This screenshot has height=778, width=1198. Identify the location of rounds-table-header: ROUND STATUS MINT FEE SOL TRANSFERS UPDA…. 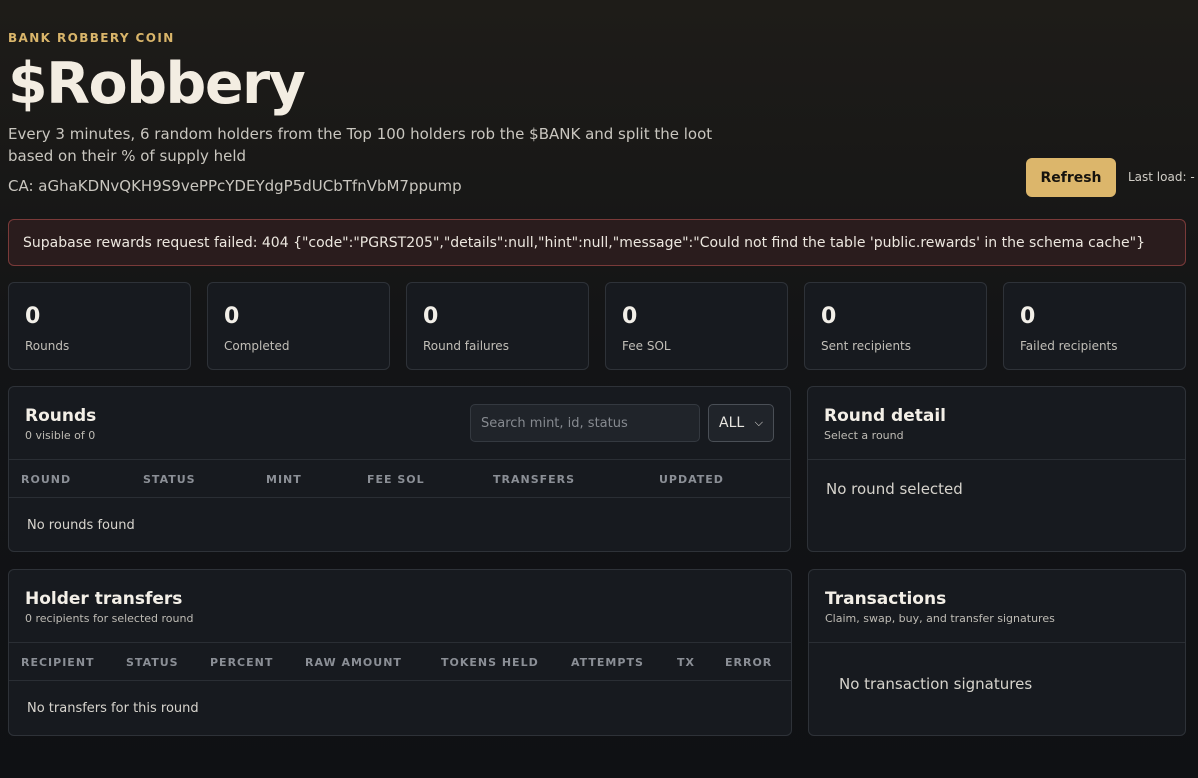
(399, 479).